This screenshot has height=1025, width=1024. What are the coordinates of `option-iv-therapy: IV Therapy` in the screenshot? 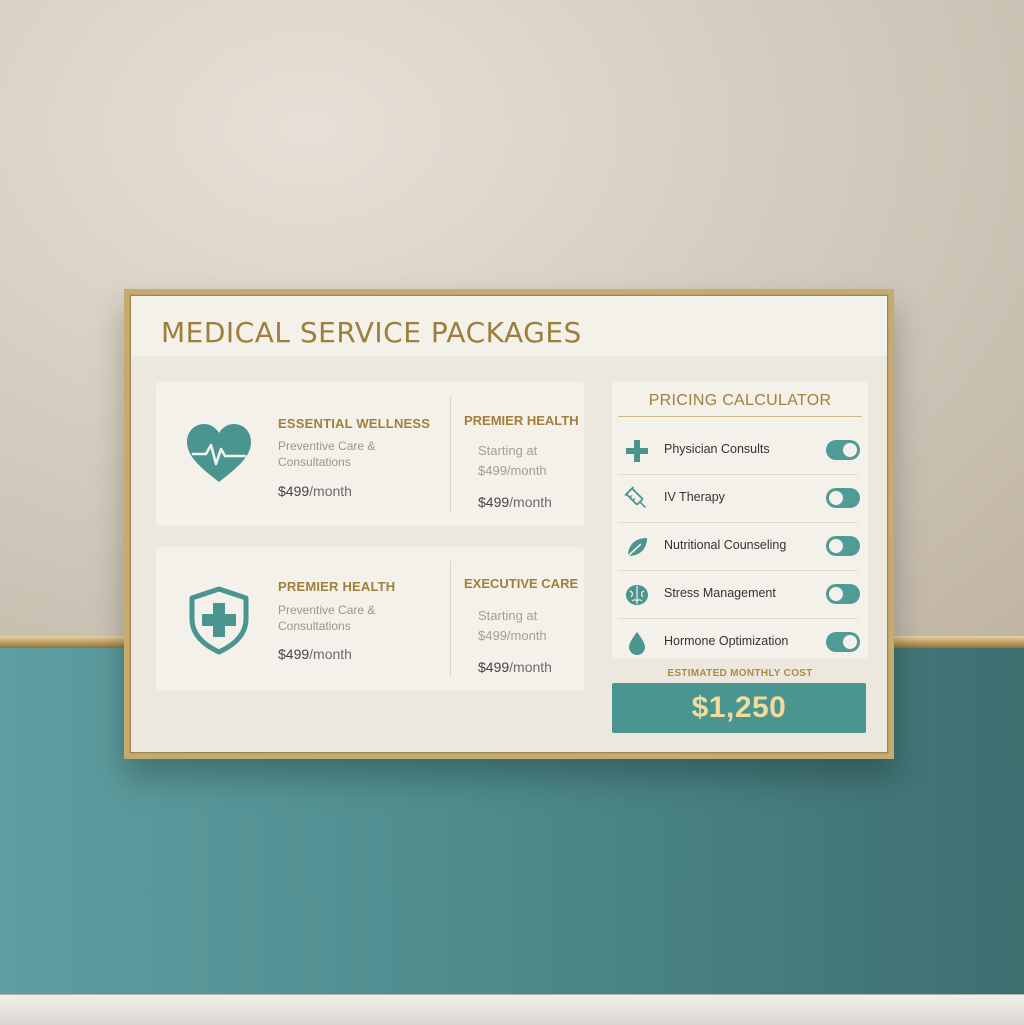 It's located at (739, 498).